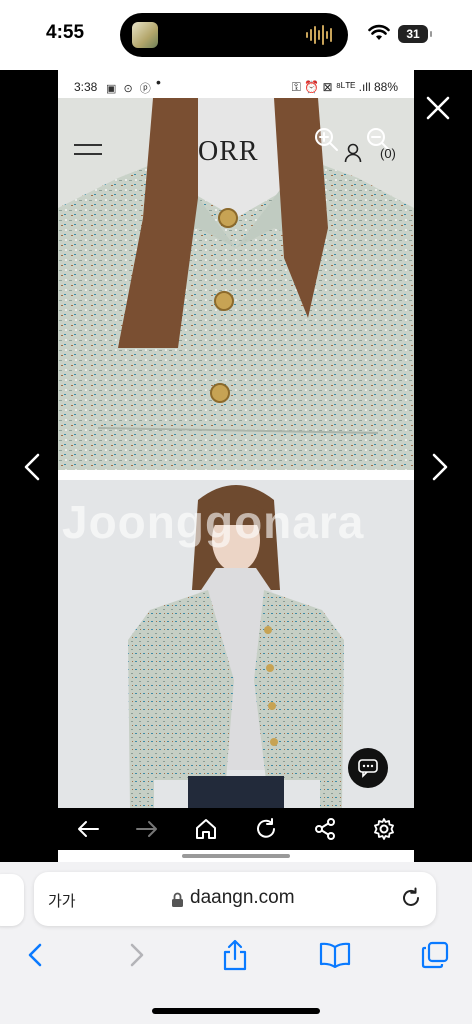  What do you see at coordinates (415, 34) in the screenshot?
I see `battery-icon: 31` at bounding box center [415, 34].